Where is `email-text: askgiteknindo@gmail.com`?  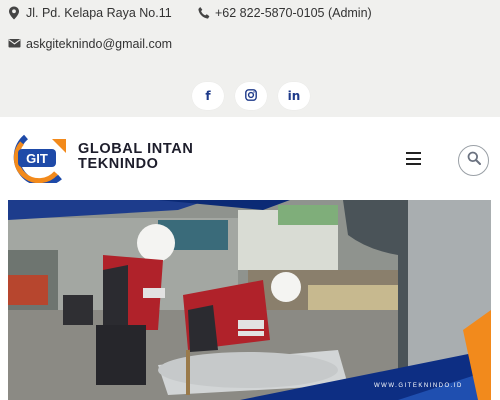
email-text: askgiteknindo@gmail.com is located at coordinates (99, 44).